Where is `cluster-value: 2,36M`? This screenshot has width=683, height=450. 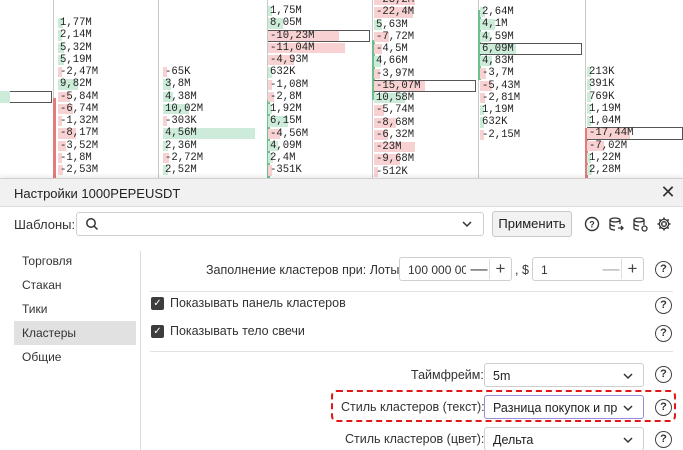
cluster-value: 2,36M is located at coordinates (181, 145).